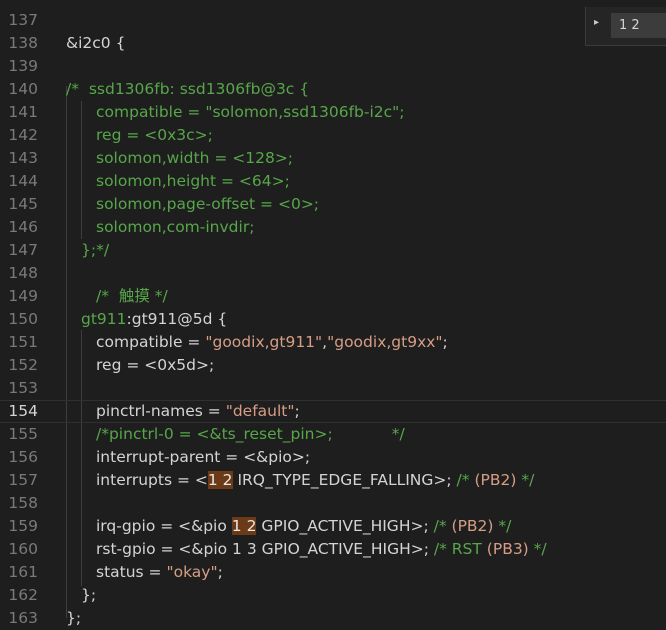  What do you see at coordinates (333, 227) in the screenshot?
I see `code-line: 146 solomon,com-invdir;` at bounding box center [333, 227].